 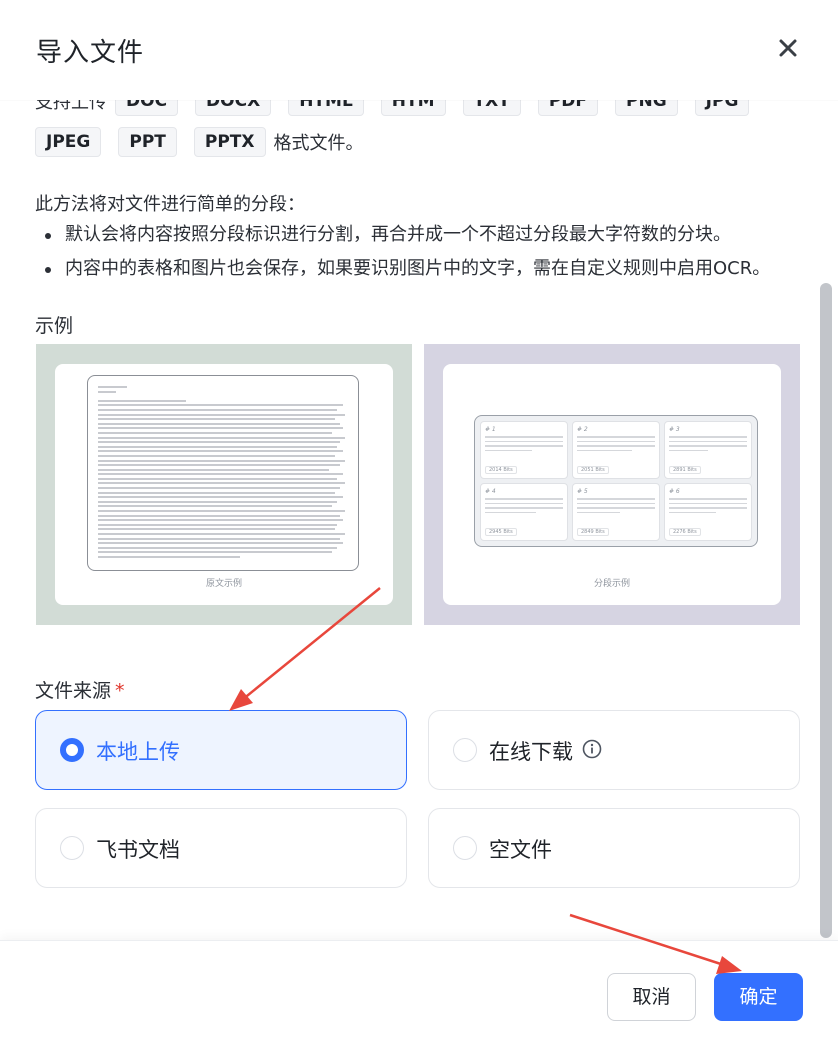 I want to click on segment-number: # 2, so click(x=582, y=429).